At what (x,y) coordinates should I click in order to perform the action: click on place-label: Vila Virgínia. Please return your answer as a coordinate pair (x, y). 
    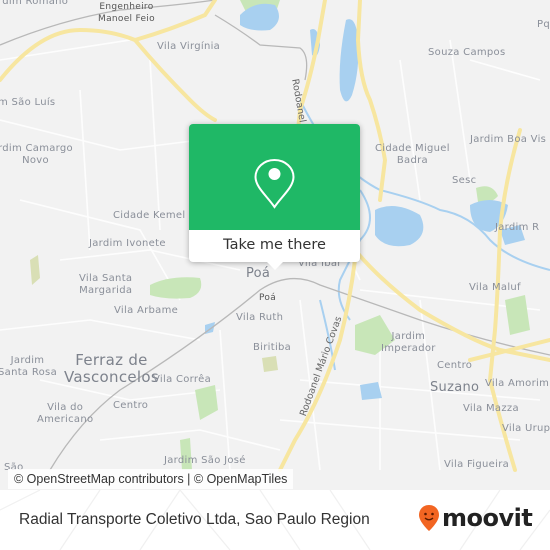
    Looking at the image, I should click on (189, 46).